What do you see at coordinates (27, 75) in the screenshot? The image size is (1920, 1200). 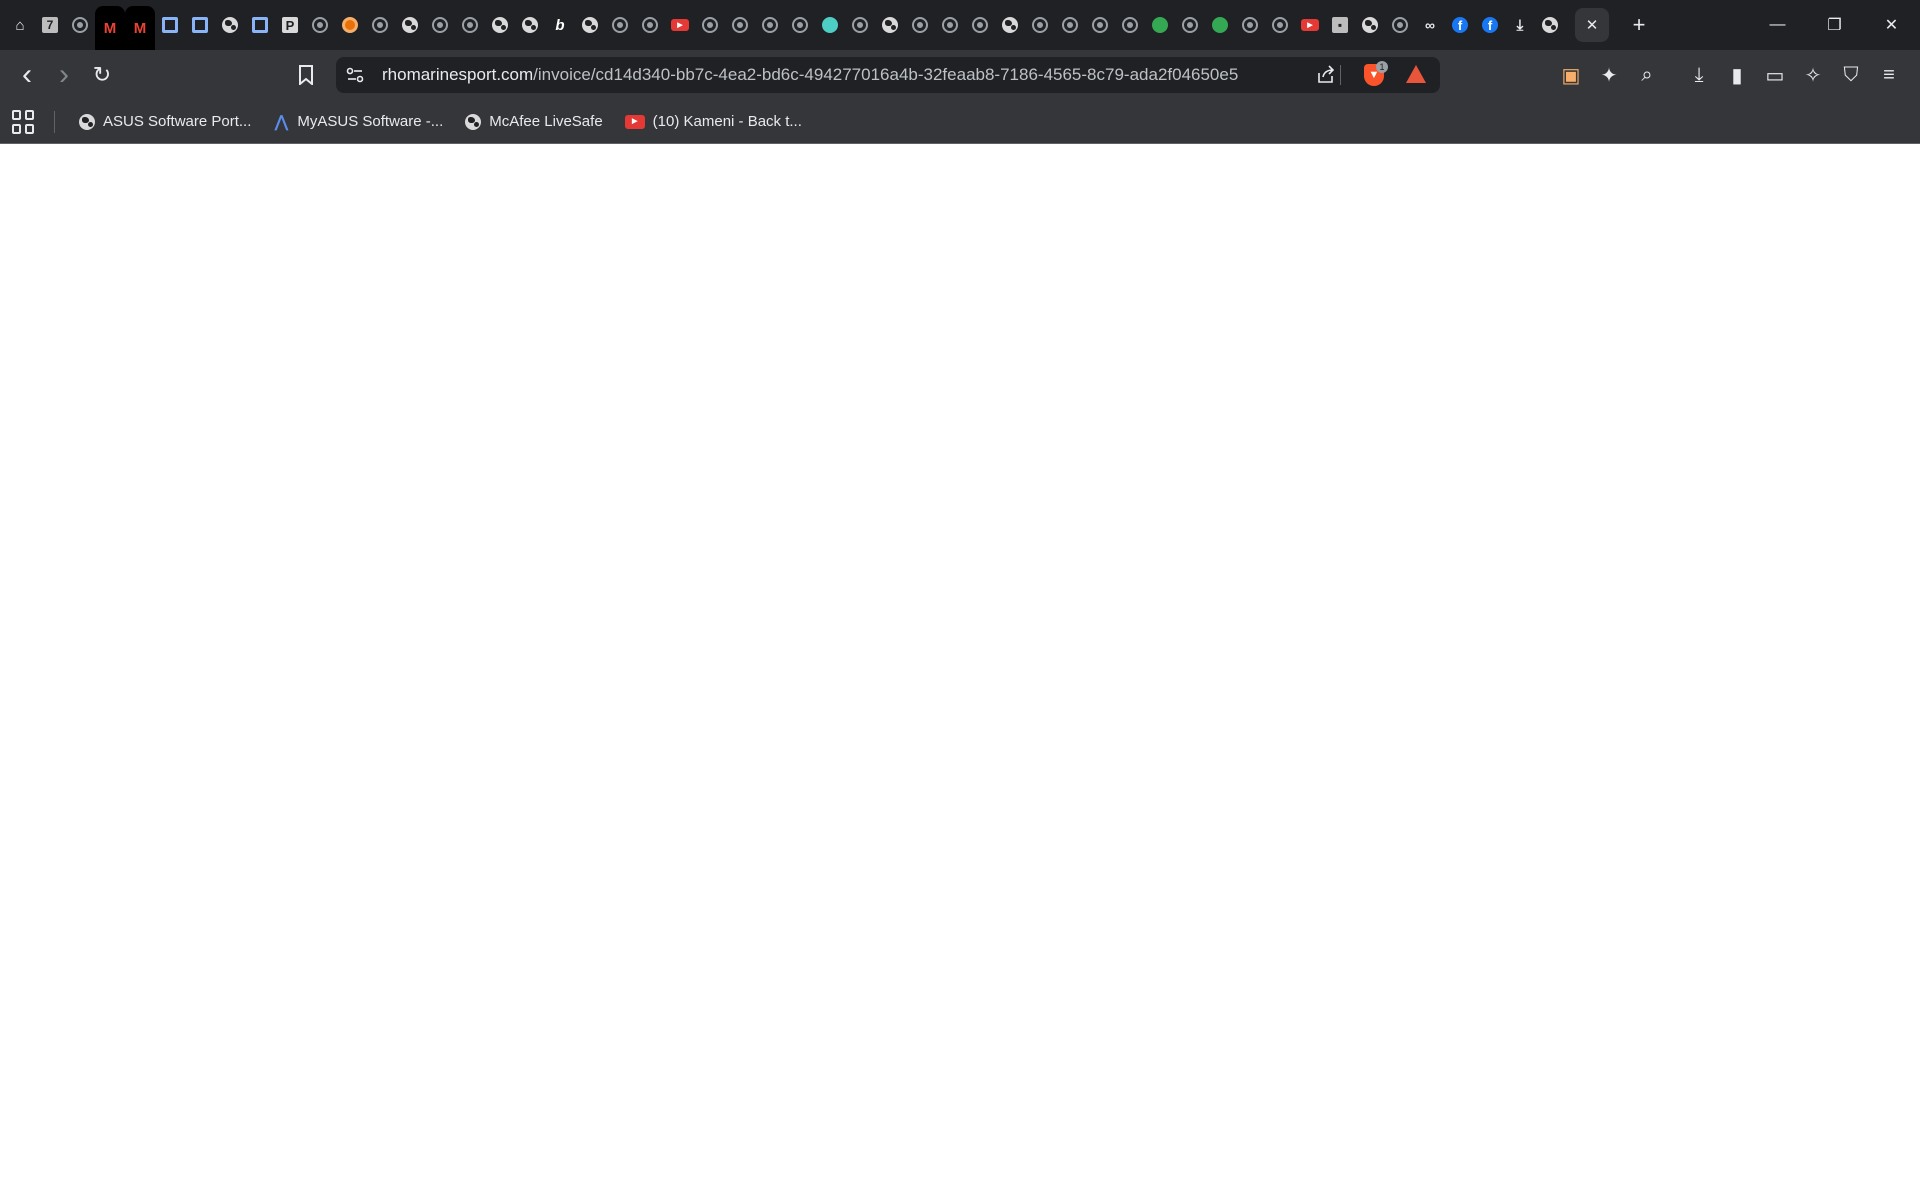 I see `back-button: ‹` at bounding box center [27, 75].